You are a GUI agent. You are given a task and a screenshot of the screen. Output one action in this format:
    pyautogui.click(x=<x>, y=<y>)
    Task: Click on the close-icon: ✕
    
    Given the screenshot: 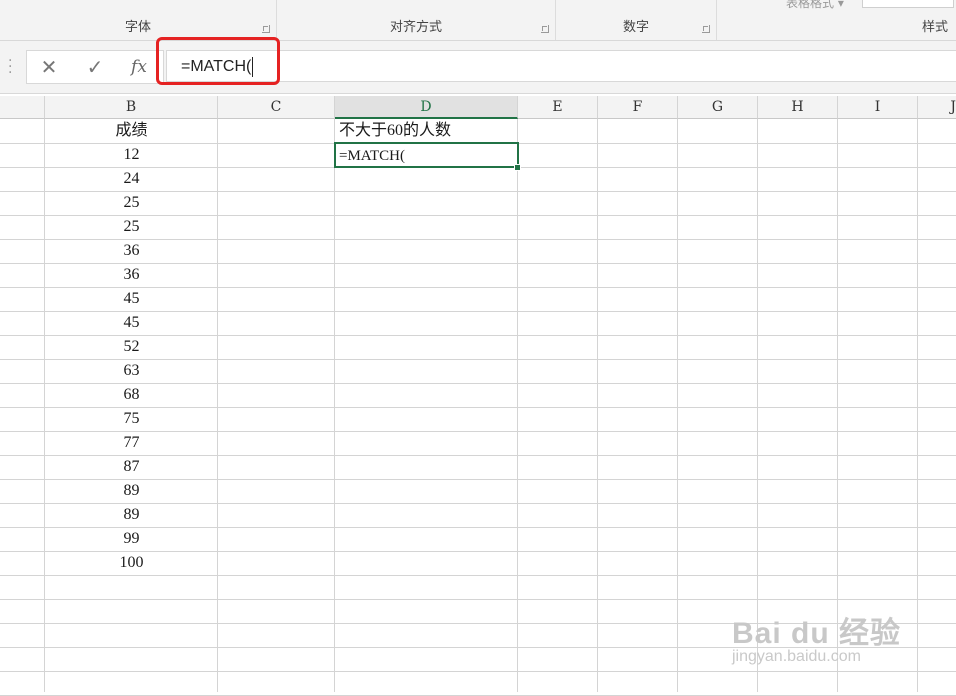 What is the action you would take?
    pyautogui.click(x=49, y=67)
    